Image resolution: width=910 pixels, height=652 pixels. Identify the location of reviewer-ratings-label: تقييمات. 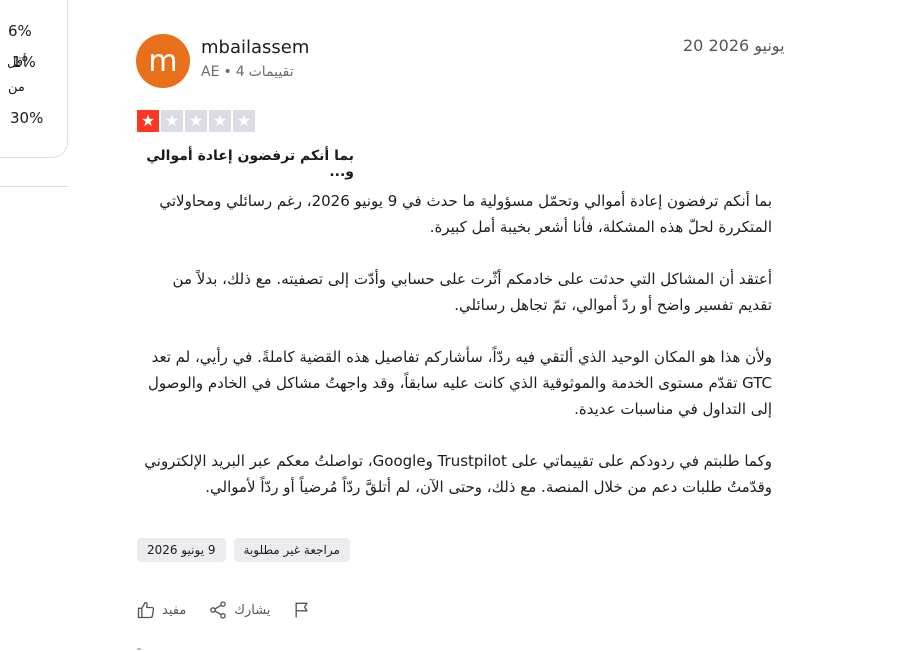
(271, 72).